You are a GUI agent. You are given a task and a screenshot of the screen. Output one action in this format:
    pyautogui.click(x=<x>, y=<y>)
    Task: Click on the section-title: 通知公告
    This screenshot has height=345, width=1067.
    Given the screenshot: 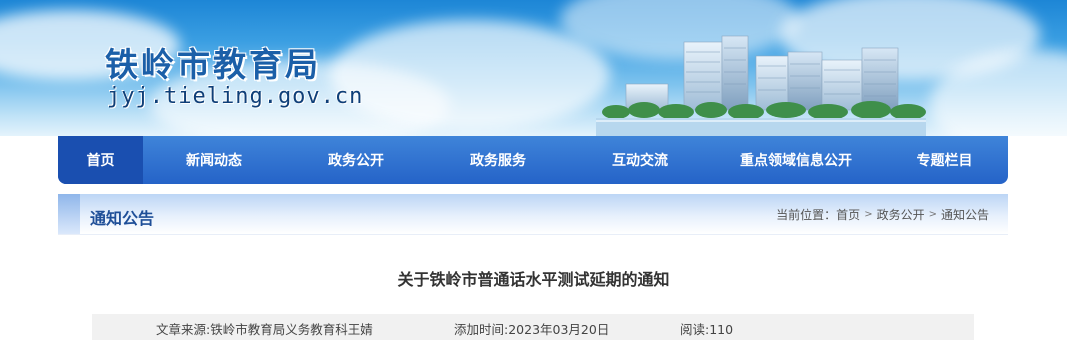 What is the action you would take?
    pyautogui.click(x=122, y=218)
    